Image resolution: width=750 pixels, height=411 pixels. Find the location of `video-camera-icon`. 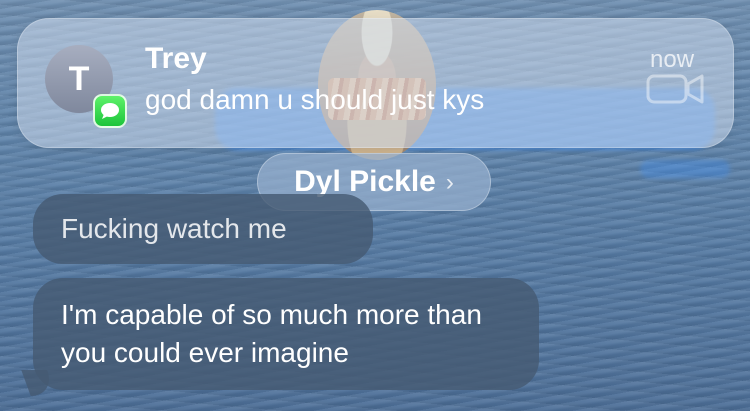

video-camera-icon is located at coordinates (676, 89).